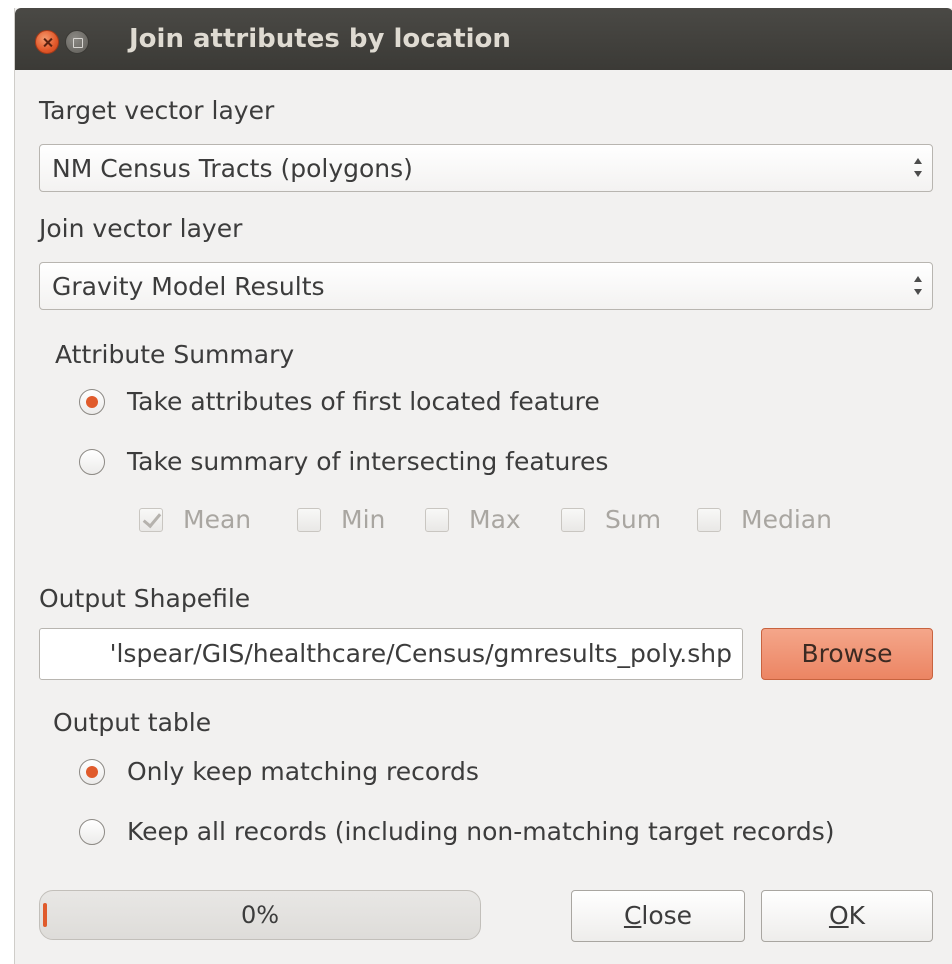 The height and width of the screenshot is (964, 952). I want to click on ok-button: OK, so click(847, 916).